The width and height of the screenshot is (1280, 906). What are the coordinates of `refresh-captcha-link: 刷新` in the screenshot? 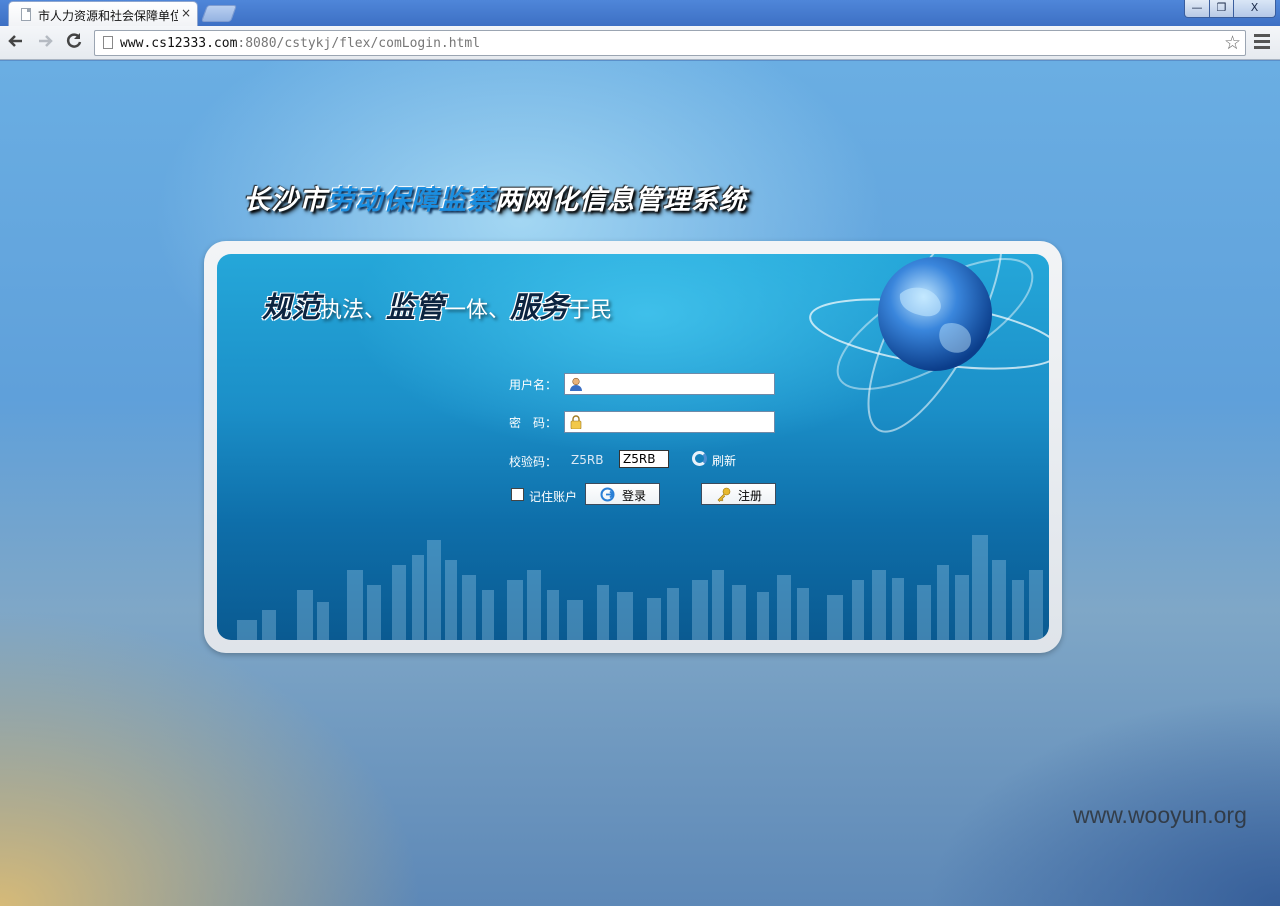 It's located at (724, 460).